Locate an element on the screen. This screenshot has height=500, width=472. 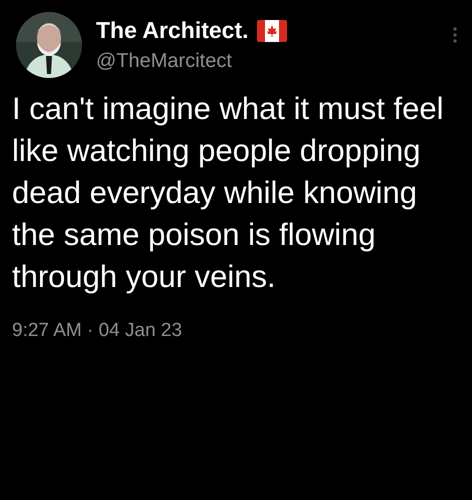
display-name: The Architect. is located at coordinates (172, 30).